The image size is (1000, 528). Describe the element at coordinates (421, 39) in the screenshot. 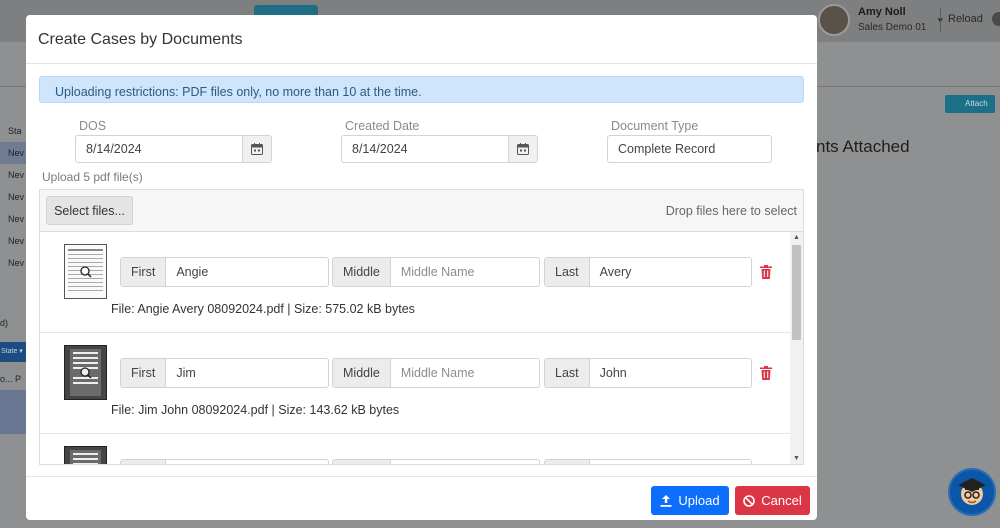

I see `modal-header: Create Cases by Documents` at that location.